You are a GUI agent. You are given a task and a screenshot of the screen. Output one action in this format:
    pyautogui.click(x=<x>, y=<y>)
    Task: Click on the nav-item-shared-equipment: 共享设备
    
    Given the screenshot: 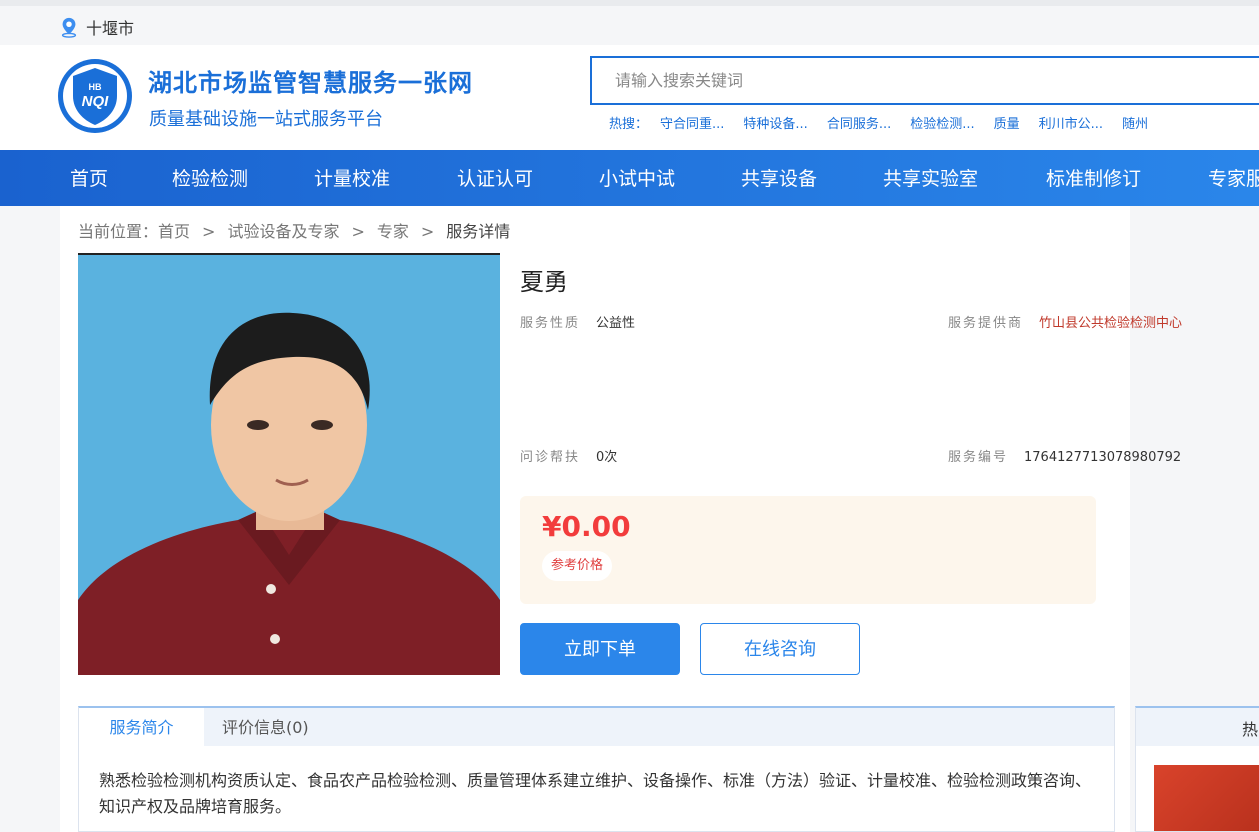 What is the action you would take?
    pyautogui.click(x=779, y=178)
    